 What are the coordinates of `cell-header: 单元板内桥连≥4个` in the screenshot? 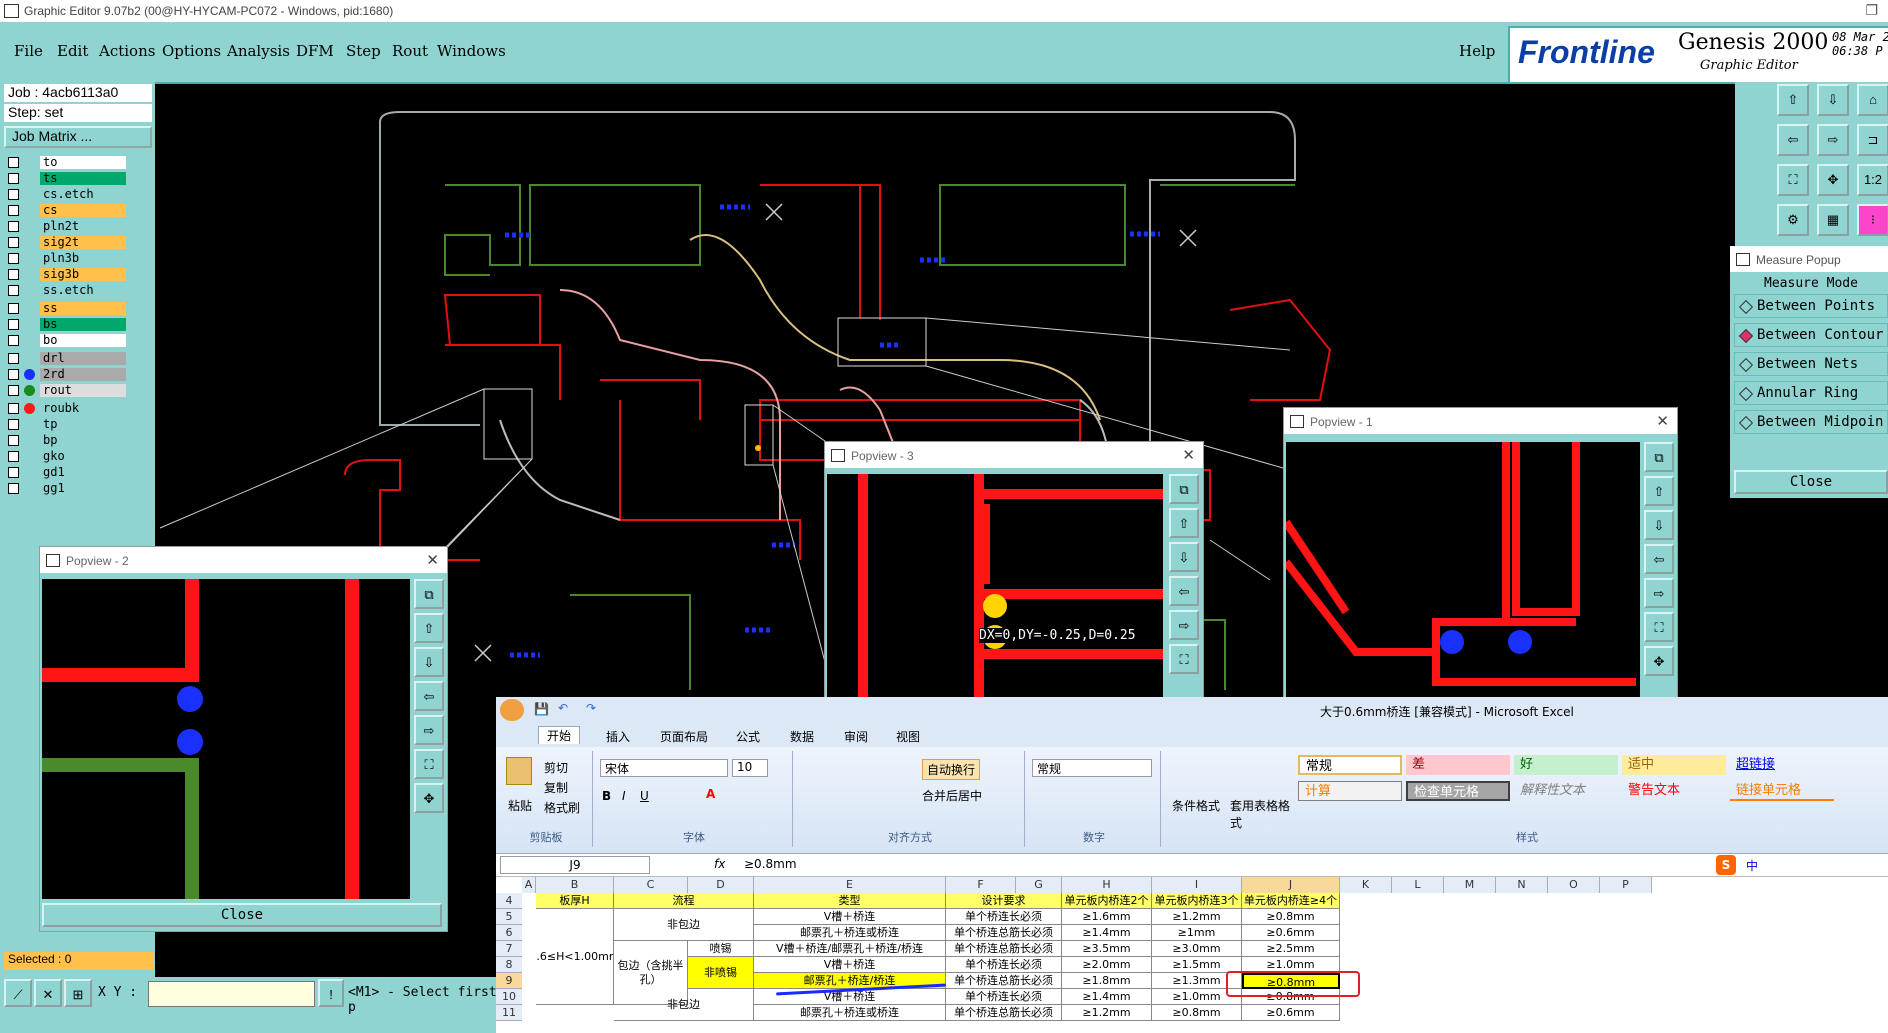 It's located at (1291, 901).